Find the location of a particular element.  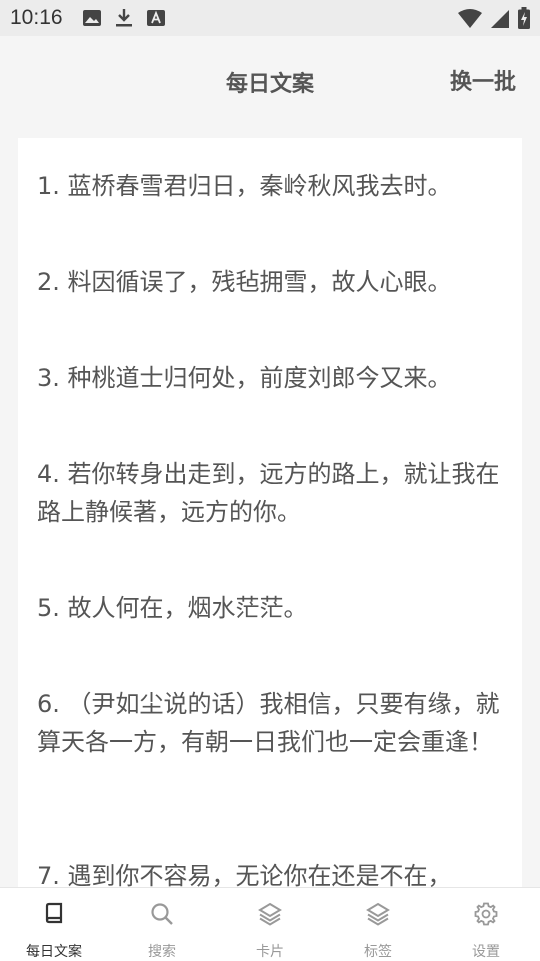

quote-item: 1. 蓝桥春雪君归日，秦岭秋风我去时。 is located at coordinates (273, 186).